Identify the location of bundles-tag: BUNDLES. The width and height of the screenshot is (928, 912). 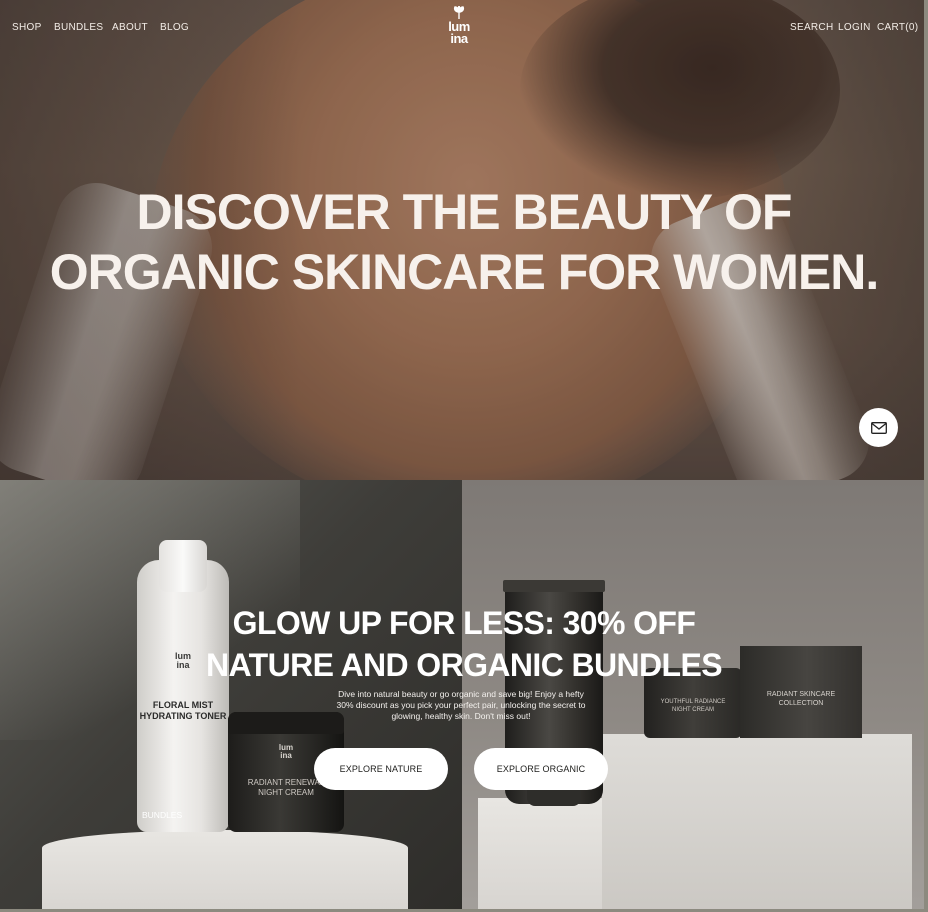
(162, 815).